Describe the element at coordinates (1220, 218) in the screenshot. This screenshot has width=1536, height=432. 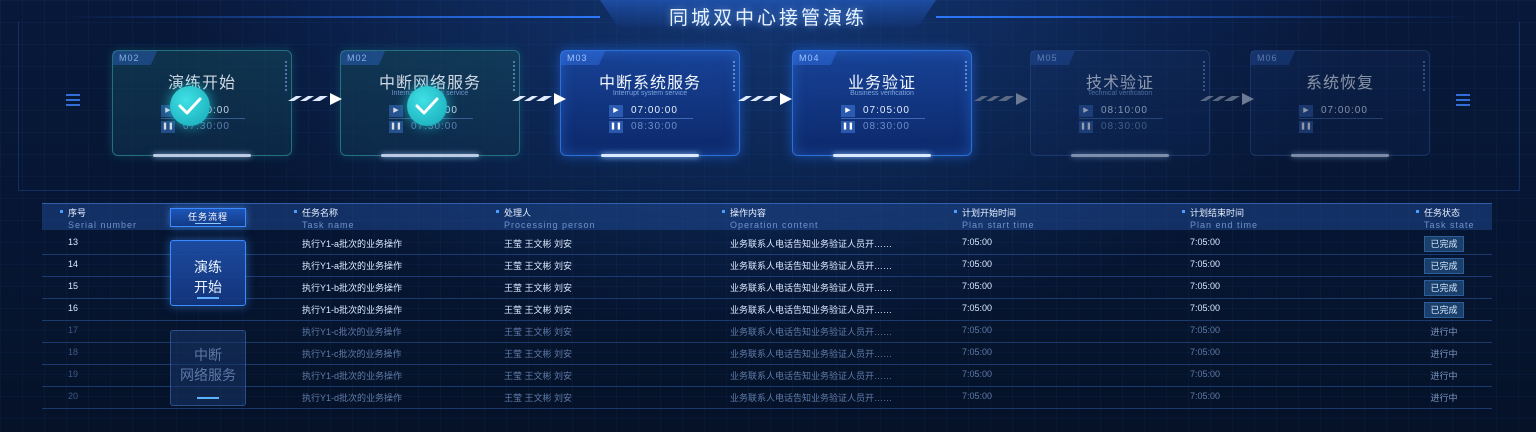
I see `column-header-end: 计划结束时间 Plan end time` at that location.